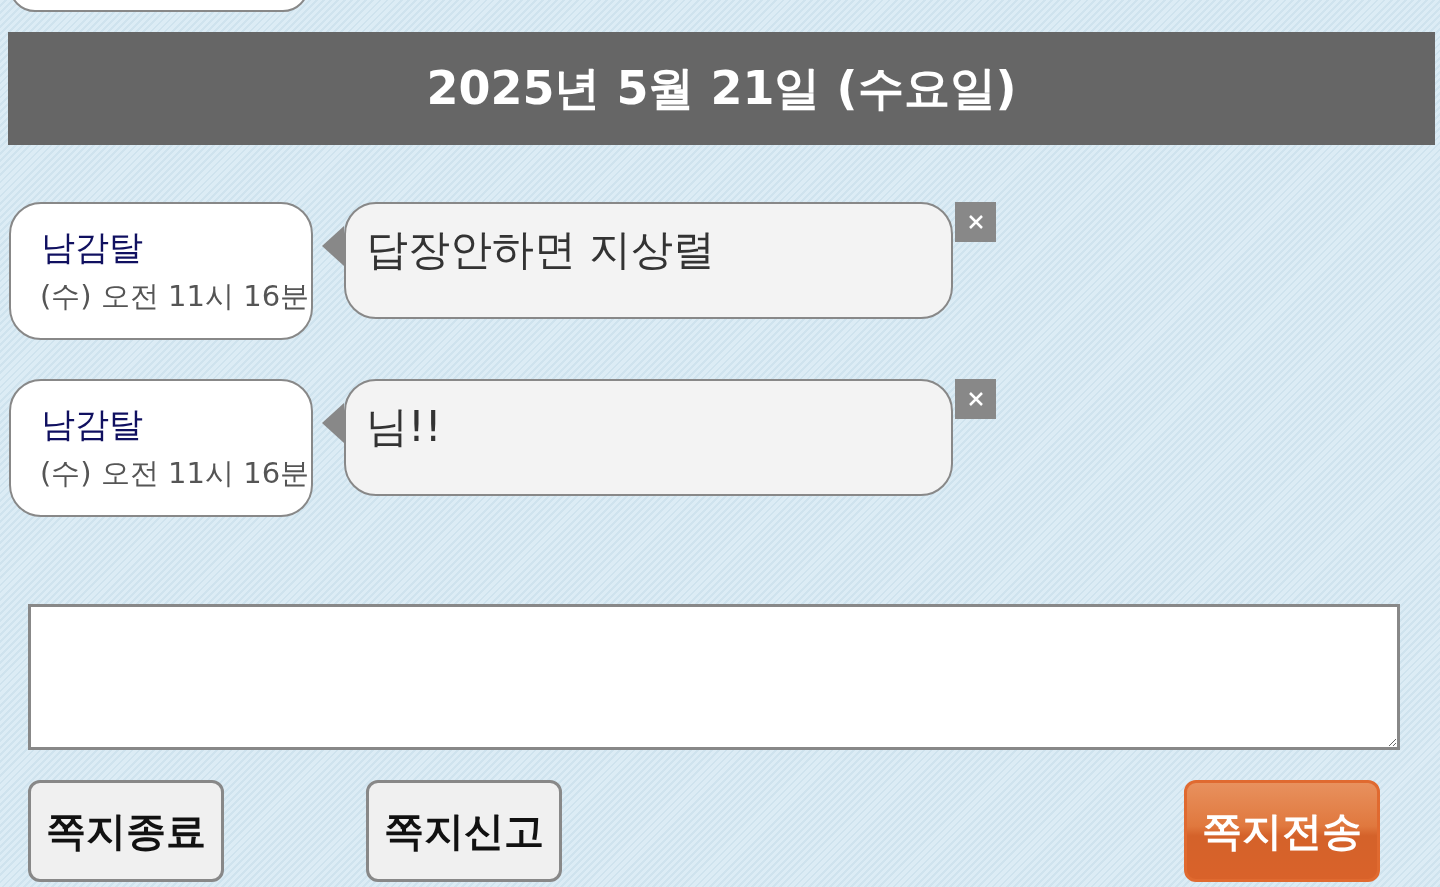 This screenshot has height=887, width=1440. Describe the element at coordinates (721, 88) in the screenshot. I see `date-header: 2025년 5월 21일 (수요일)` at that location.